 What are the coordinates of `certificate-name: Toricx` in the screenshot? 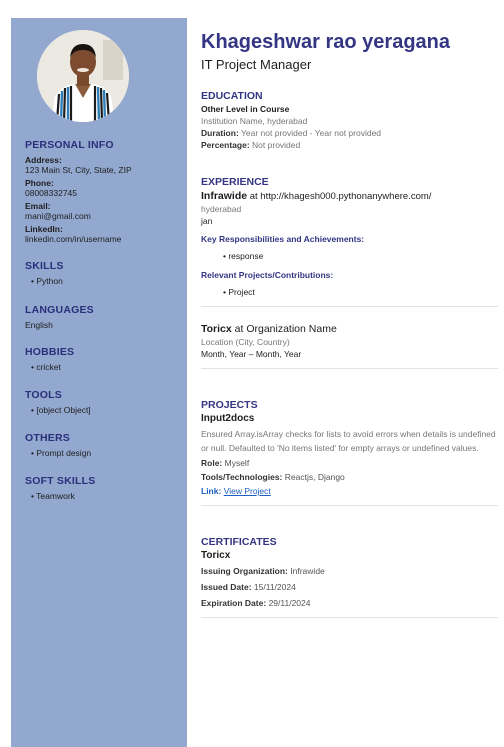 It's located at (216, 555).